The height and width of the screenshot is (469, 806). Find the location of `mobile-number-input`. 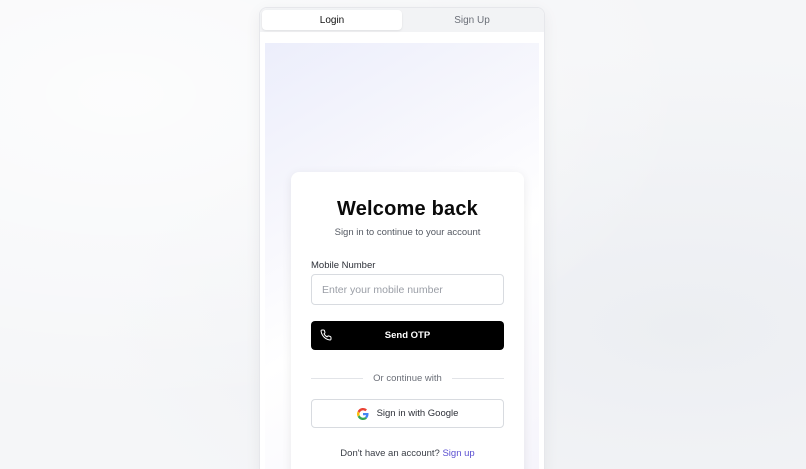

mobile-number-input is located at coordinates (407, 289).